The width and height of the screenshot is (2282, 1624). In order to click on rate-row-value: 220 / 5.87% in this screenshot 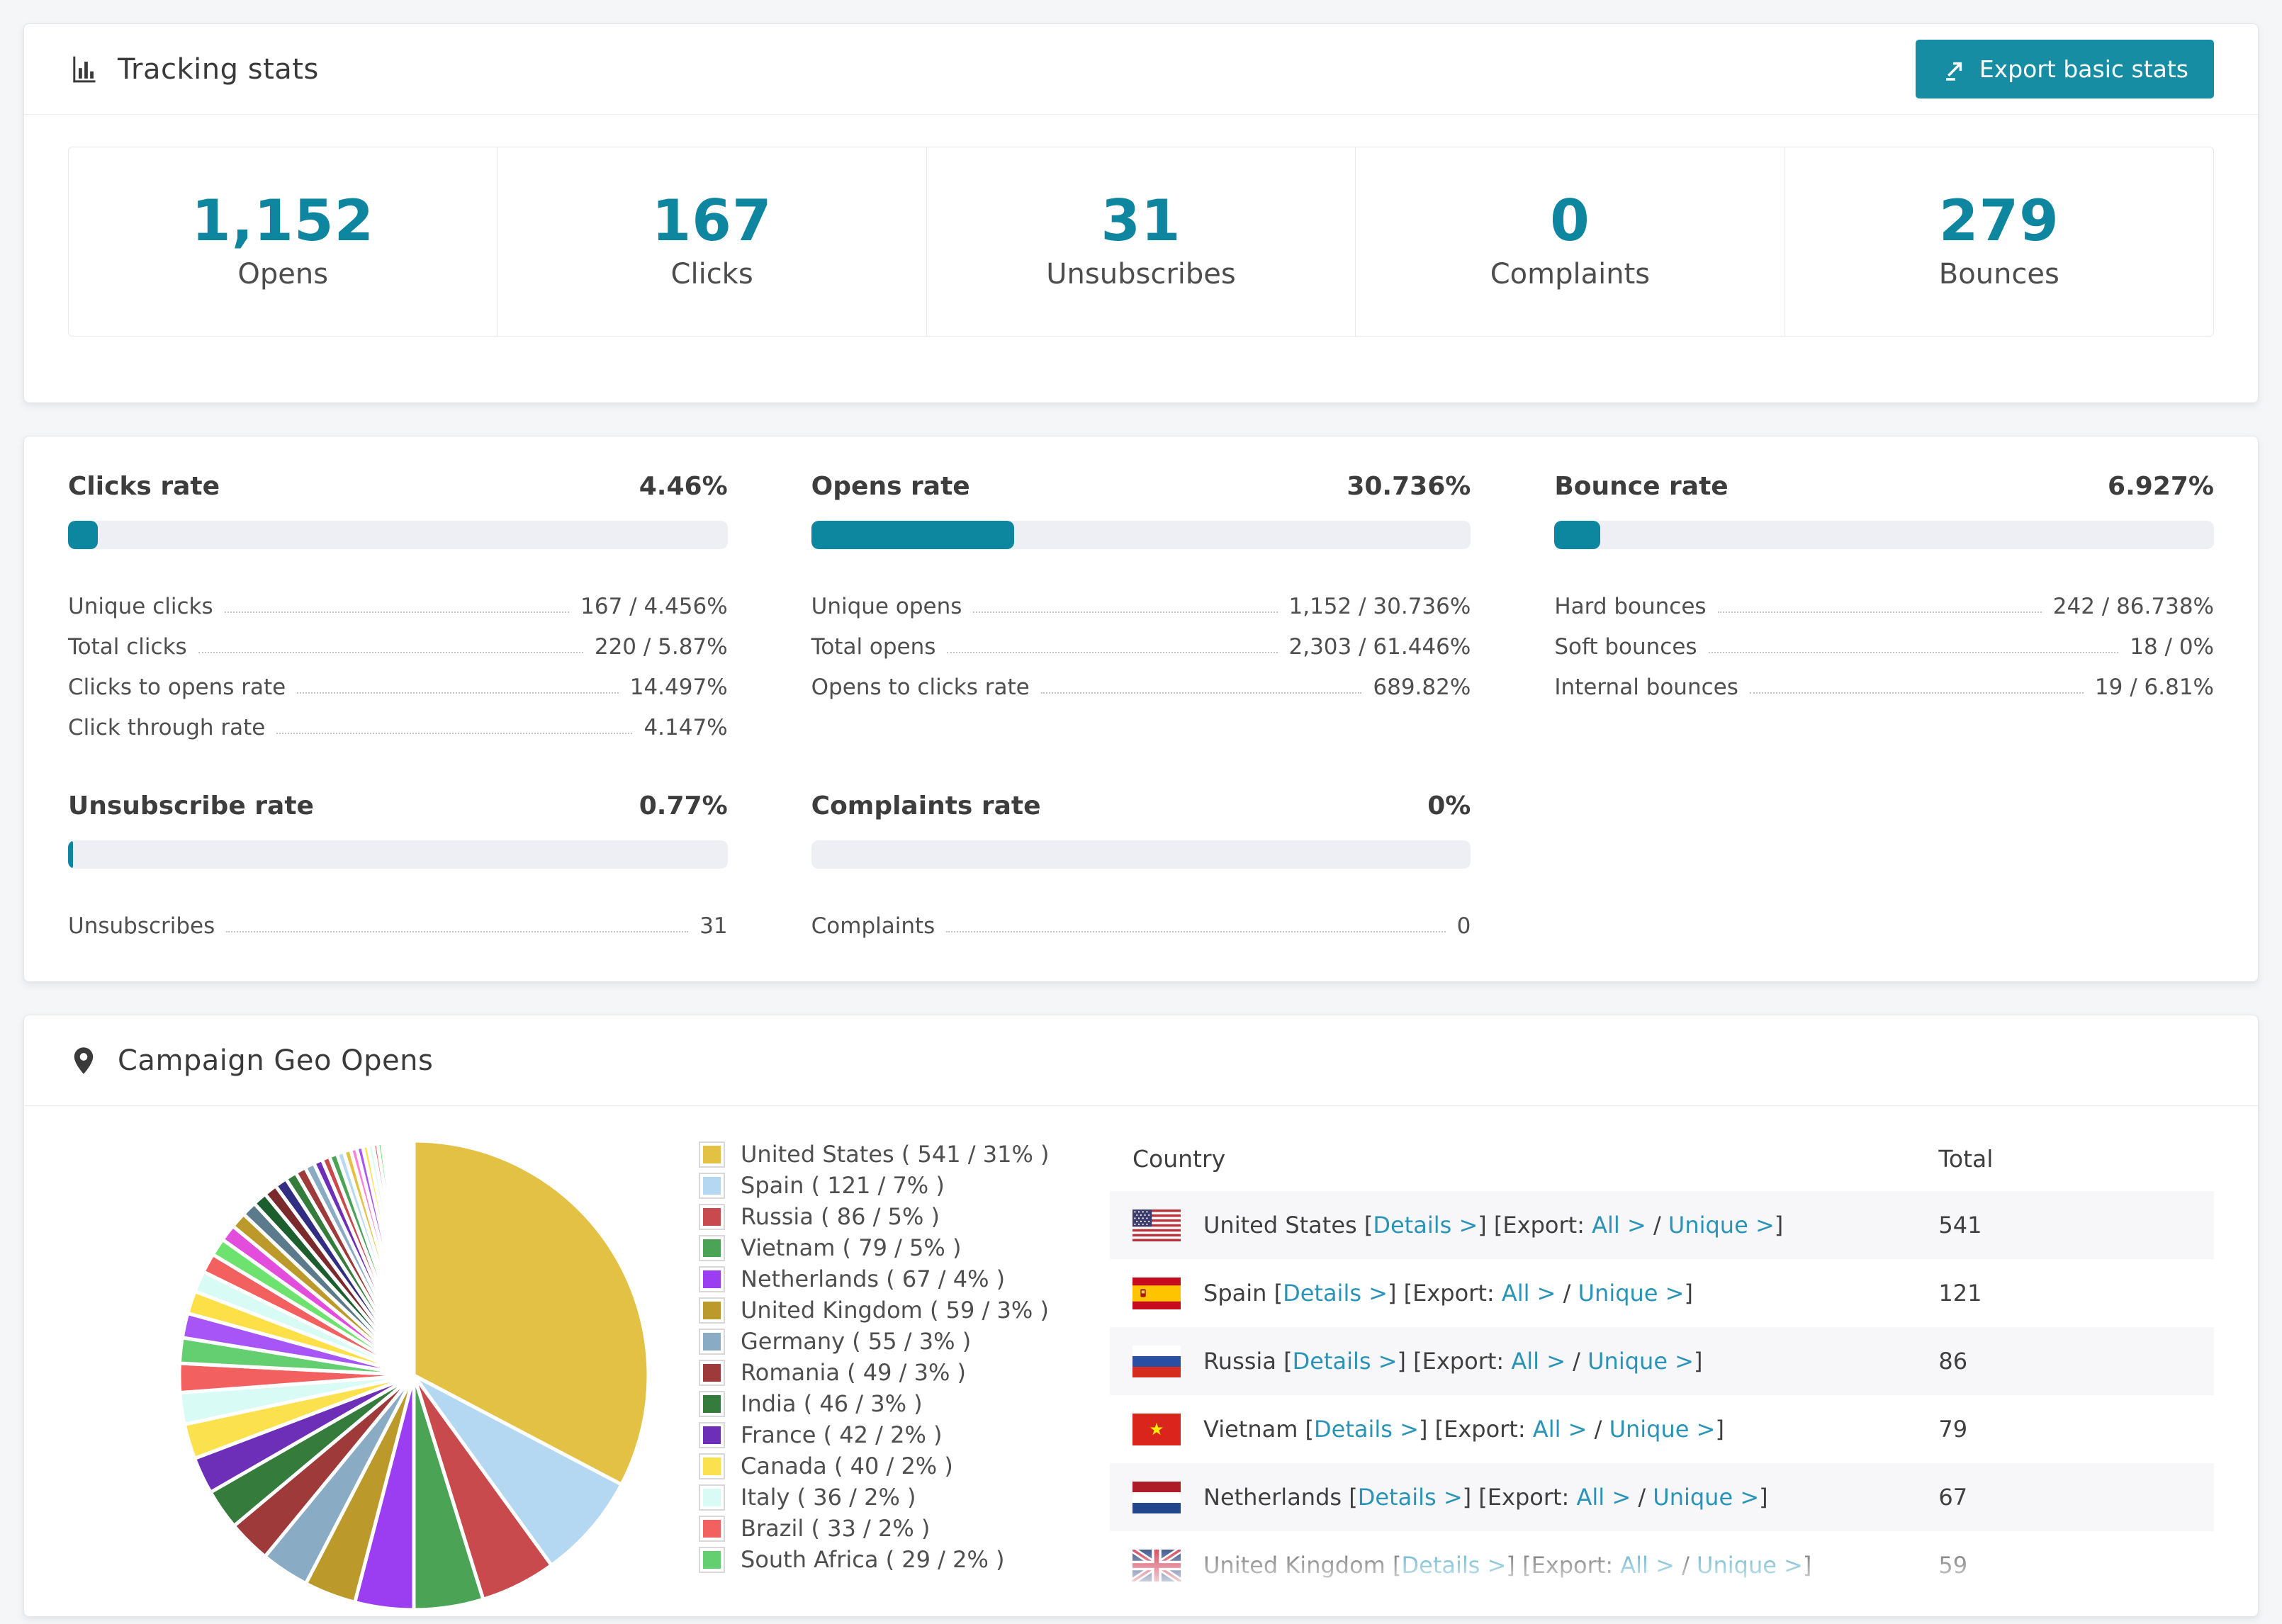, I will do `click(661, 647)`.